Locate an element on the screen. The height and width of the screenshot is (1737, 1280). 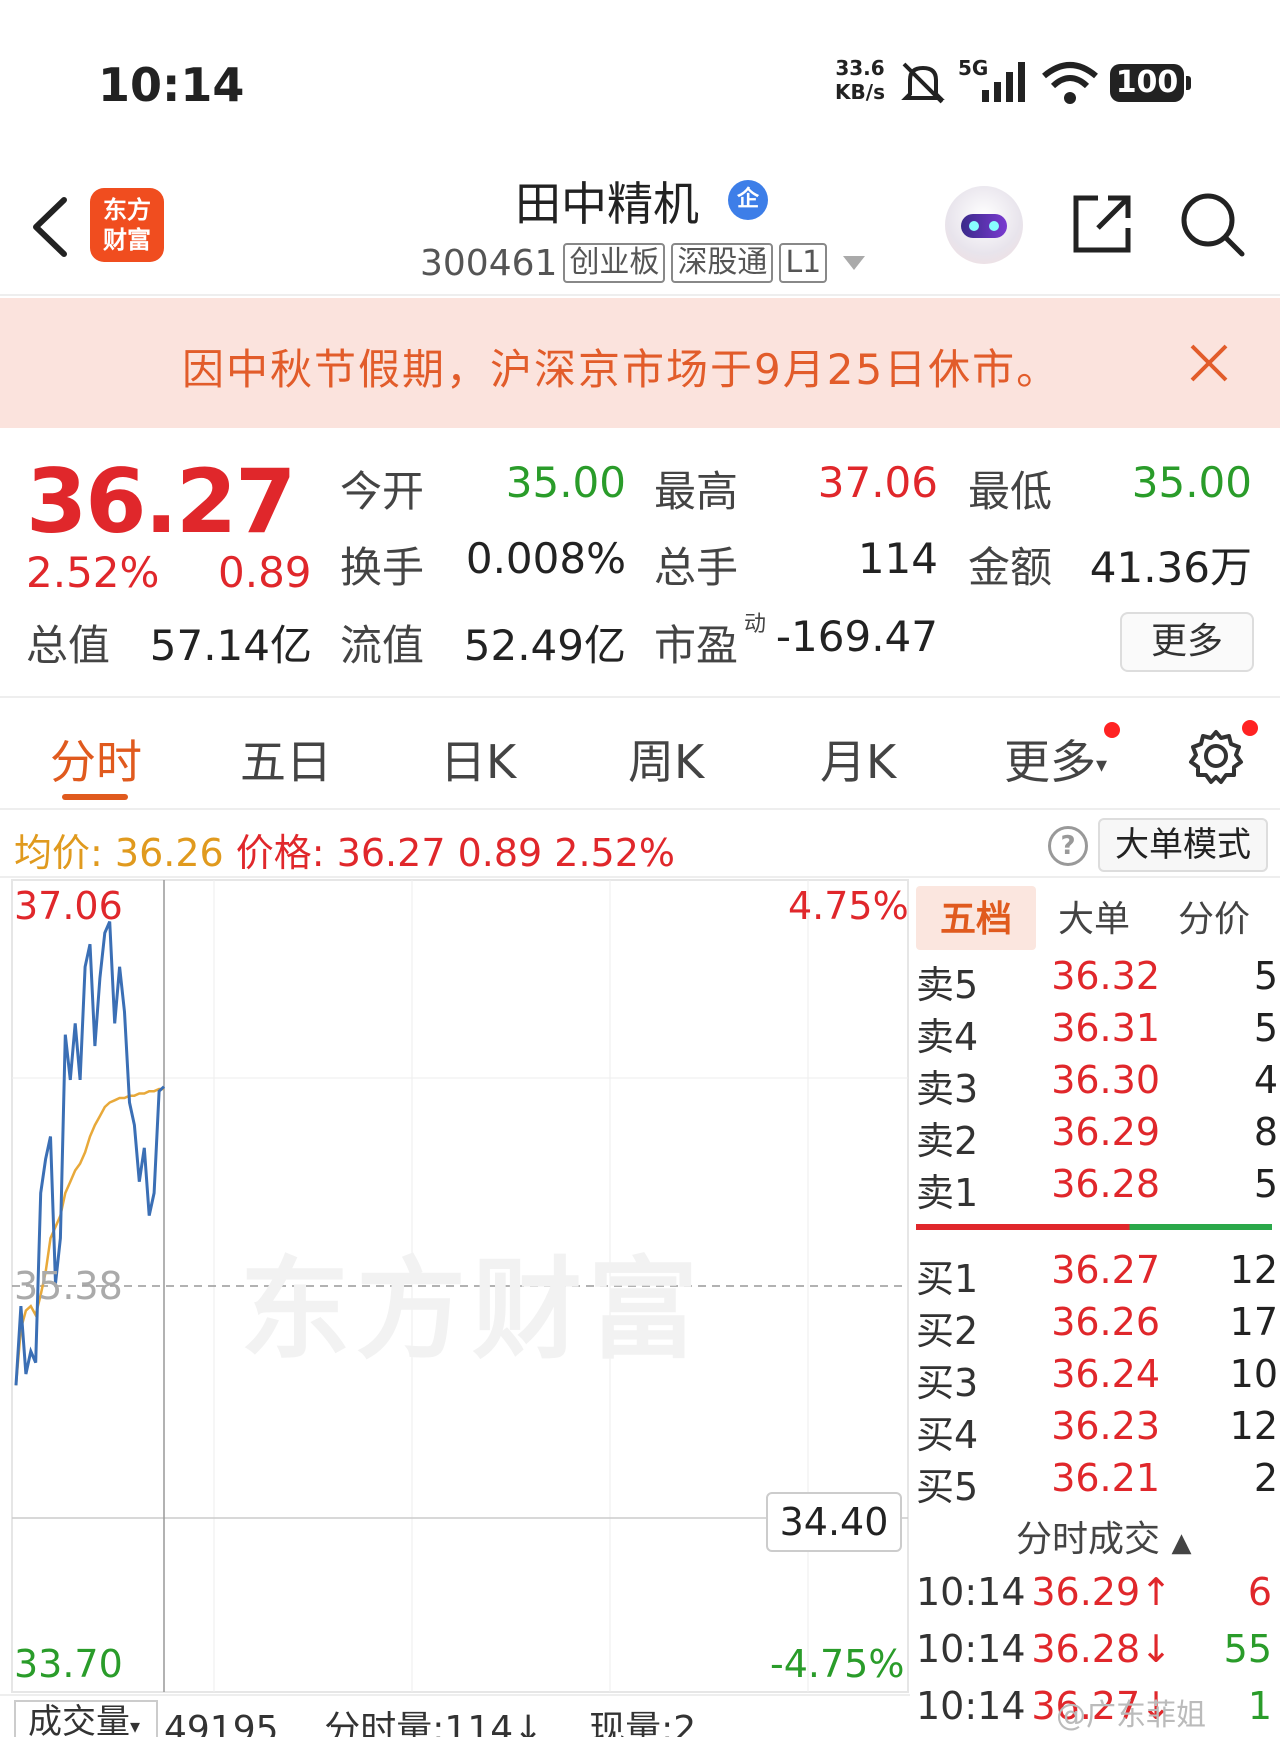
net-speed-unit: KB/s is located at coordinates (860, 92).